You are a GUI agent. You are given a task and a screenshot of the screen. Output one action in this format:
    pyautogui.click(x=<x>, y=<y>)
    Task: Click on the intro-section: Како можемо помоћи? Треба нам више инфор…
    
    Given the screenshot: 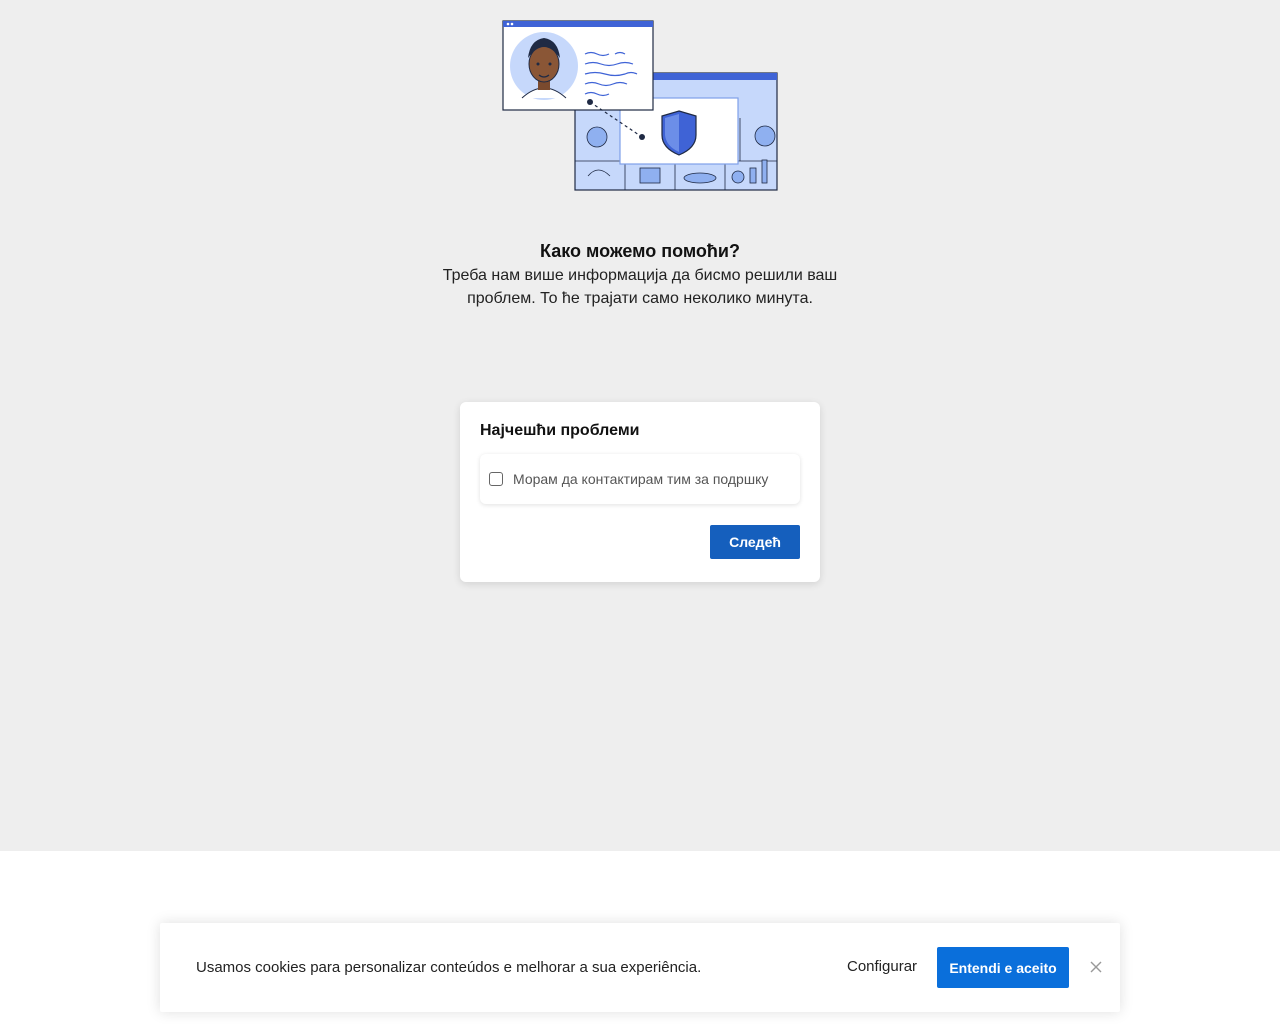 What is the action you would take?
    pyautogui.click(x=640, y=274)
    